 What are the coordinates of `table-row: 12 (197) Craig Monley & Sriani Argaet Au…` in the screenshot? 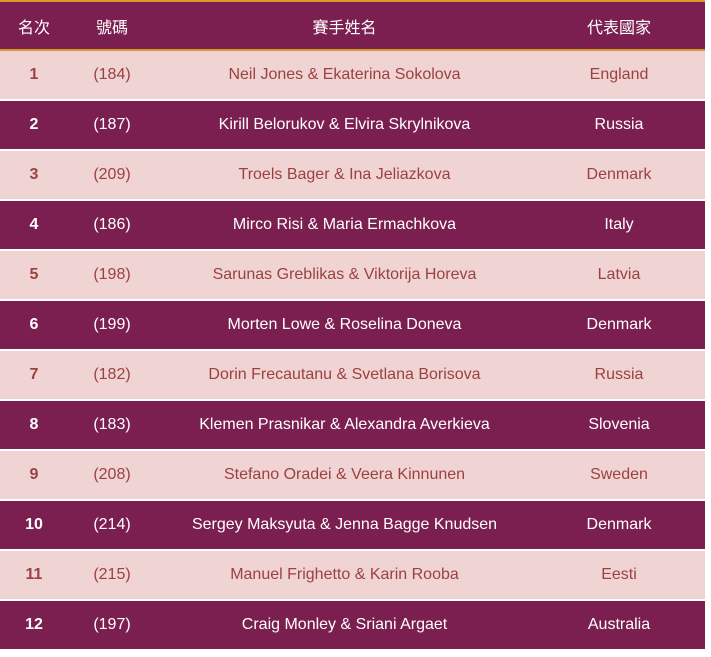 It's located at (352, 626).